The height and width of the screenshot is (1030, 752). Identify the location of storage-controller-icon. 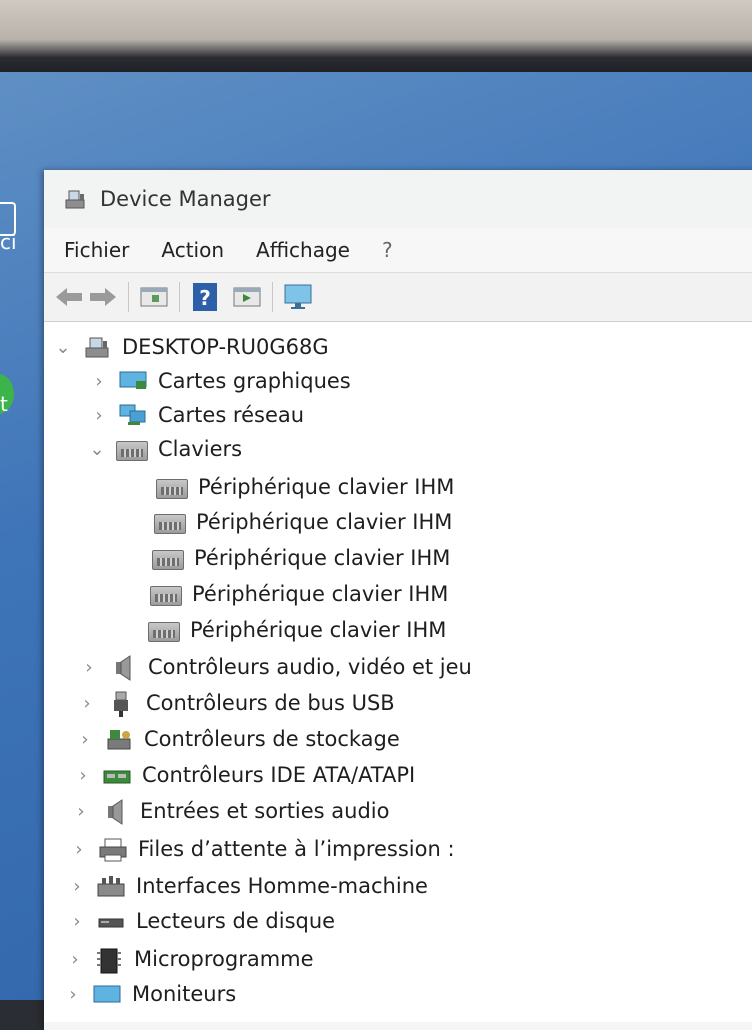
(119, 739).